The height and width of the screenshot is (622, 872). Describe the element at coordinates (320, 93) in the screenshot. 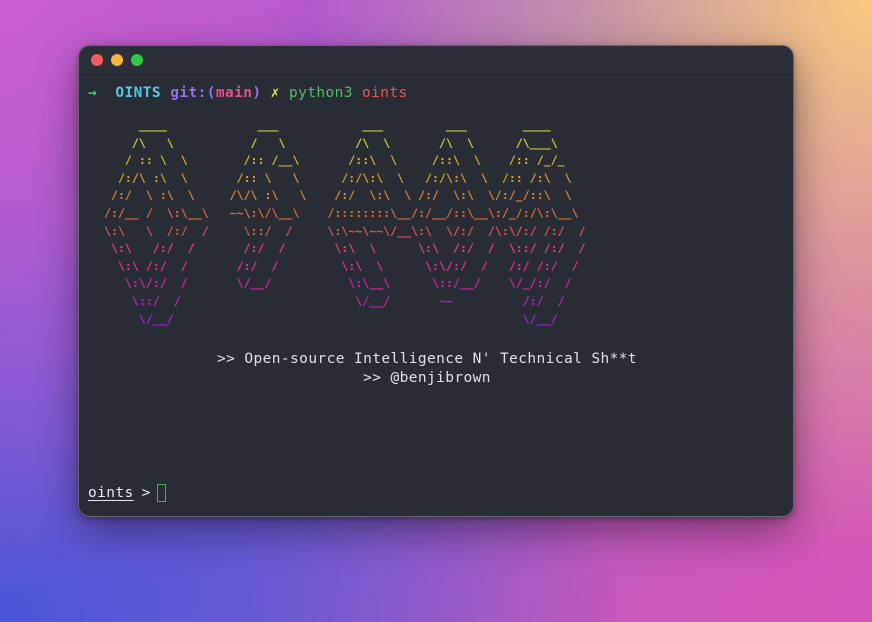

I see `prompt-command: python3` at that location.